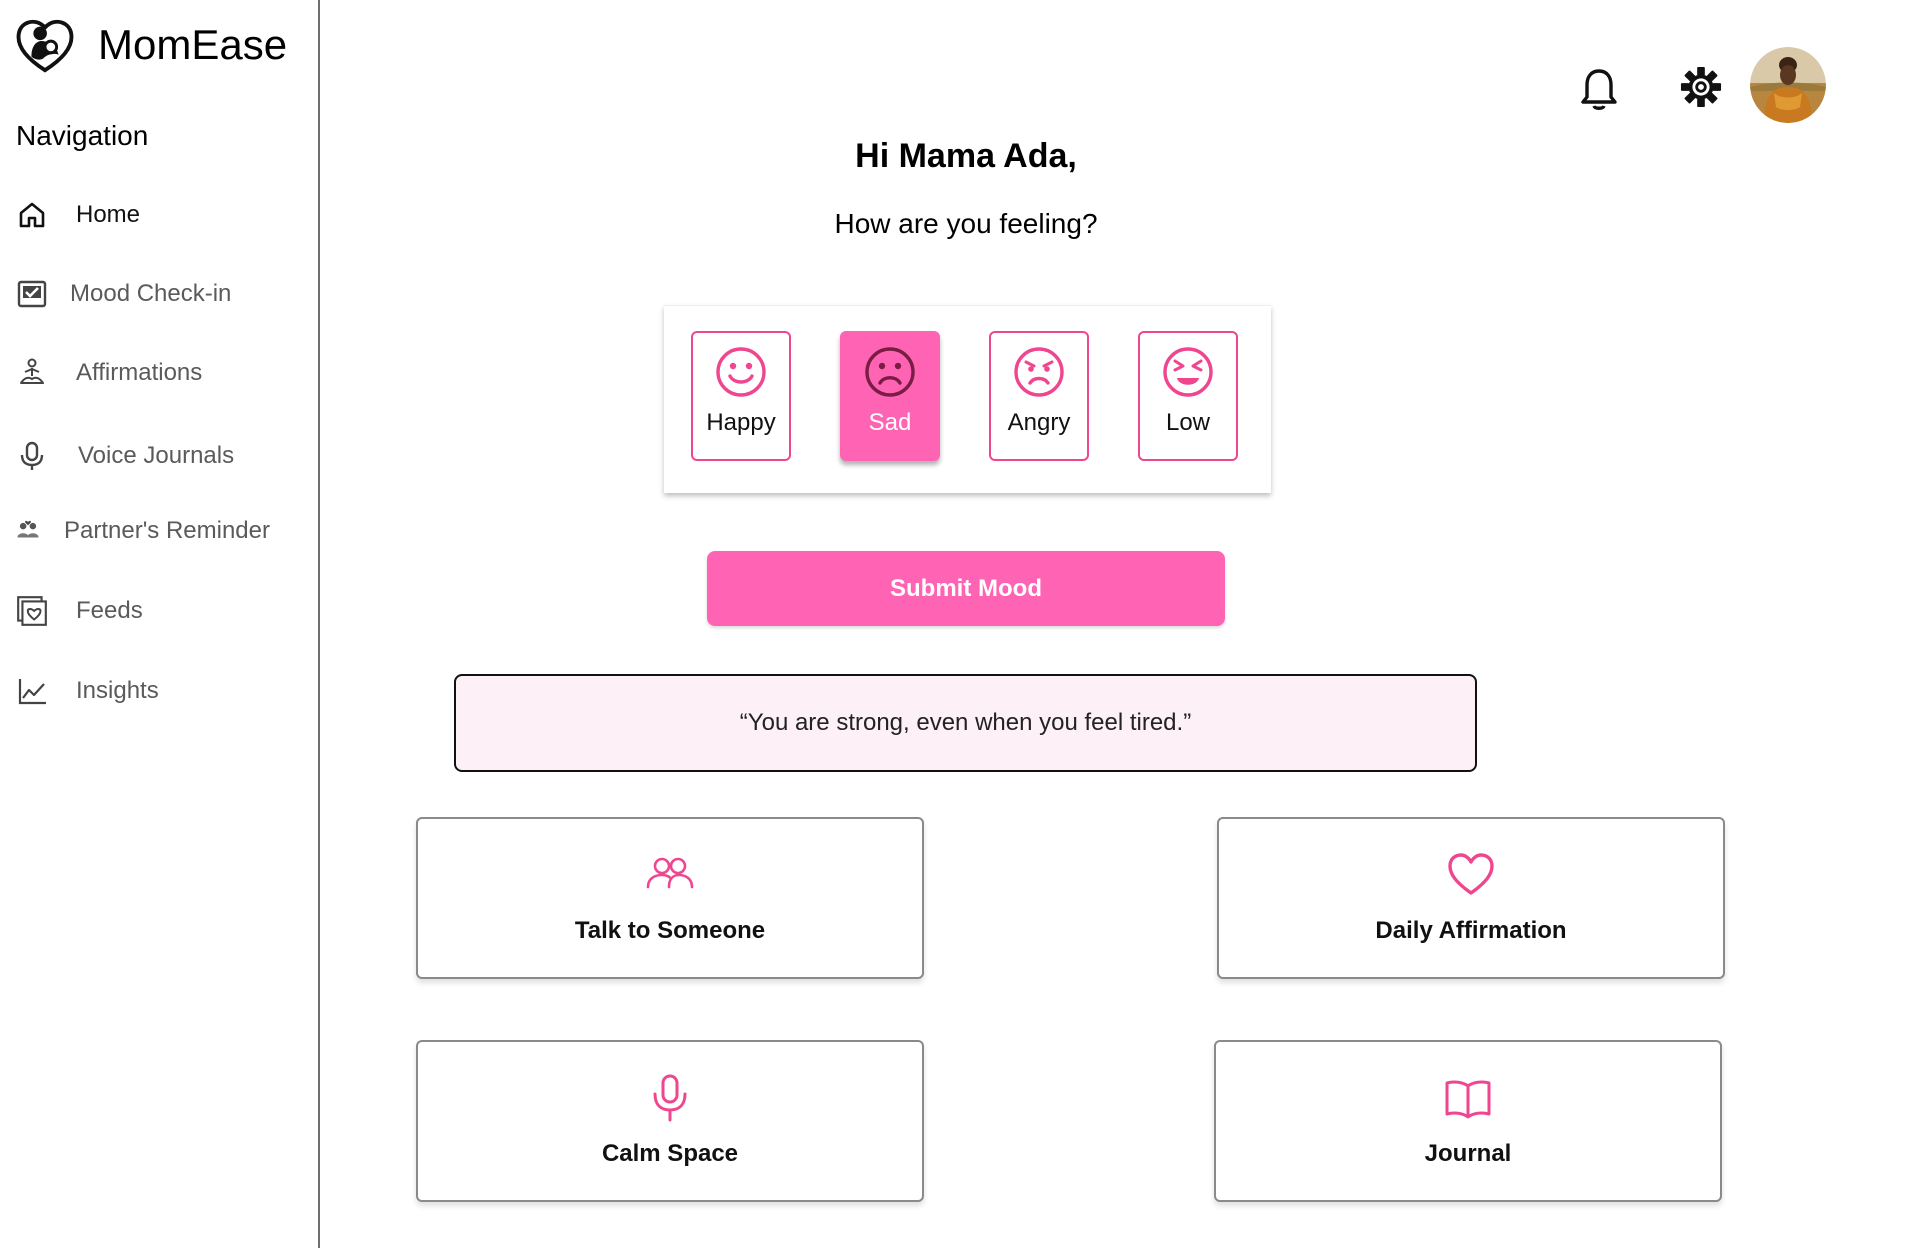  Describe the element at coordinates (32, 294) in the screenshot. I see `checkbox-icon` at that location.